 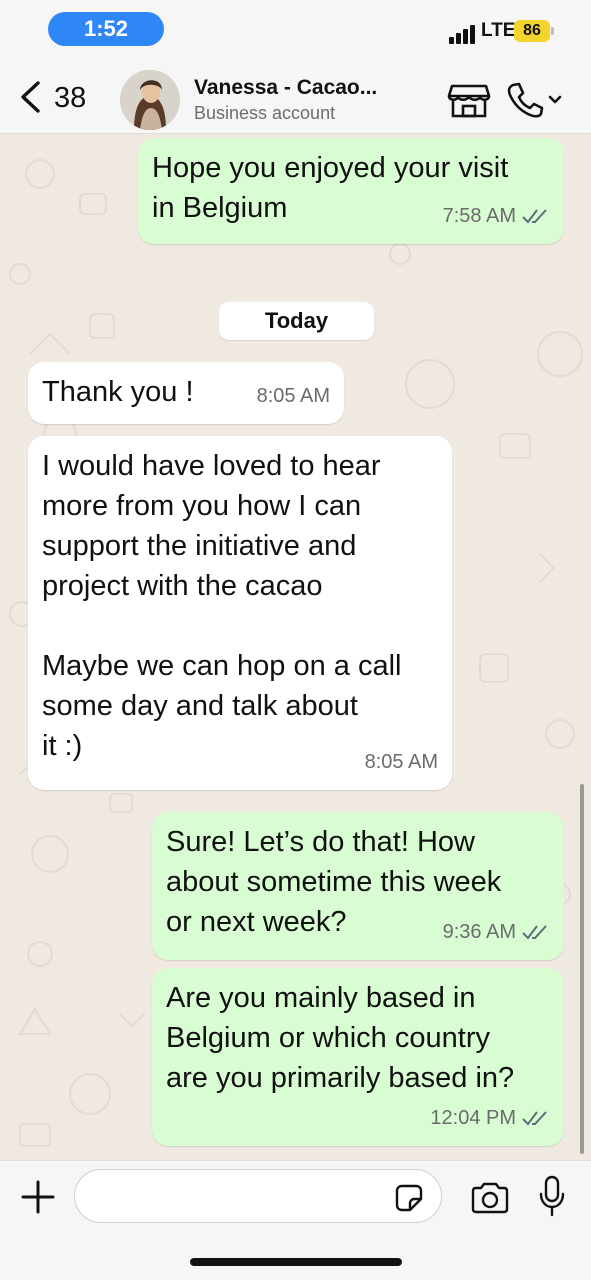 I want to click on camera-icon, so click(x=490, y=1198).